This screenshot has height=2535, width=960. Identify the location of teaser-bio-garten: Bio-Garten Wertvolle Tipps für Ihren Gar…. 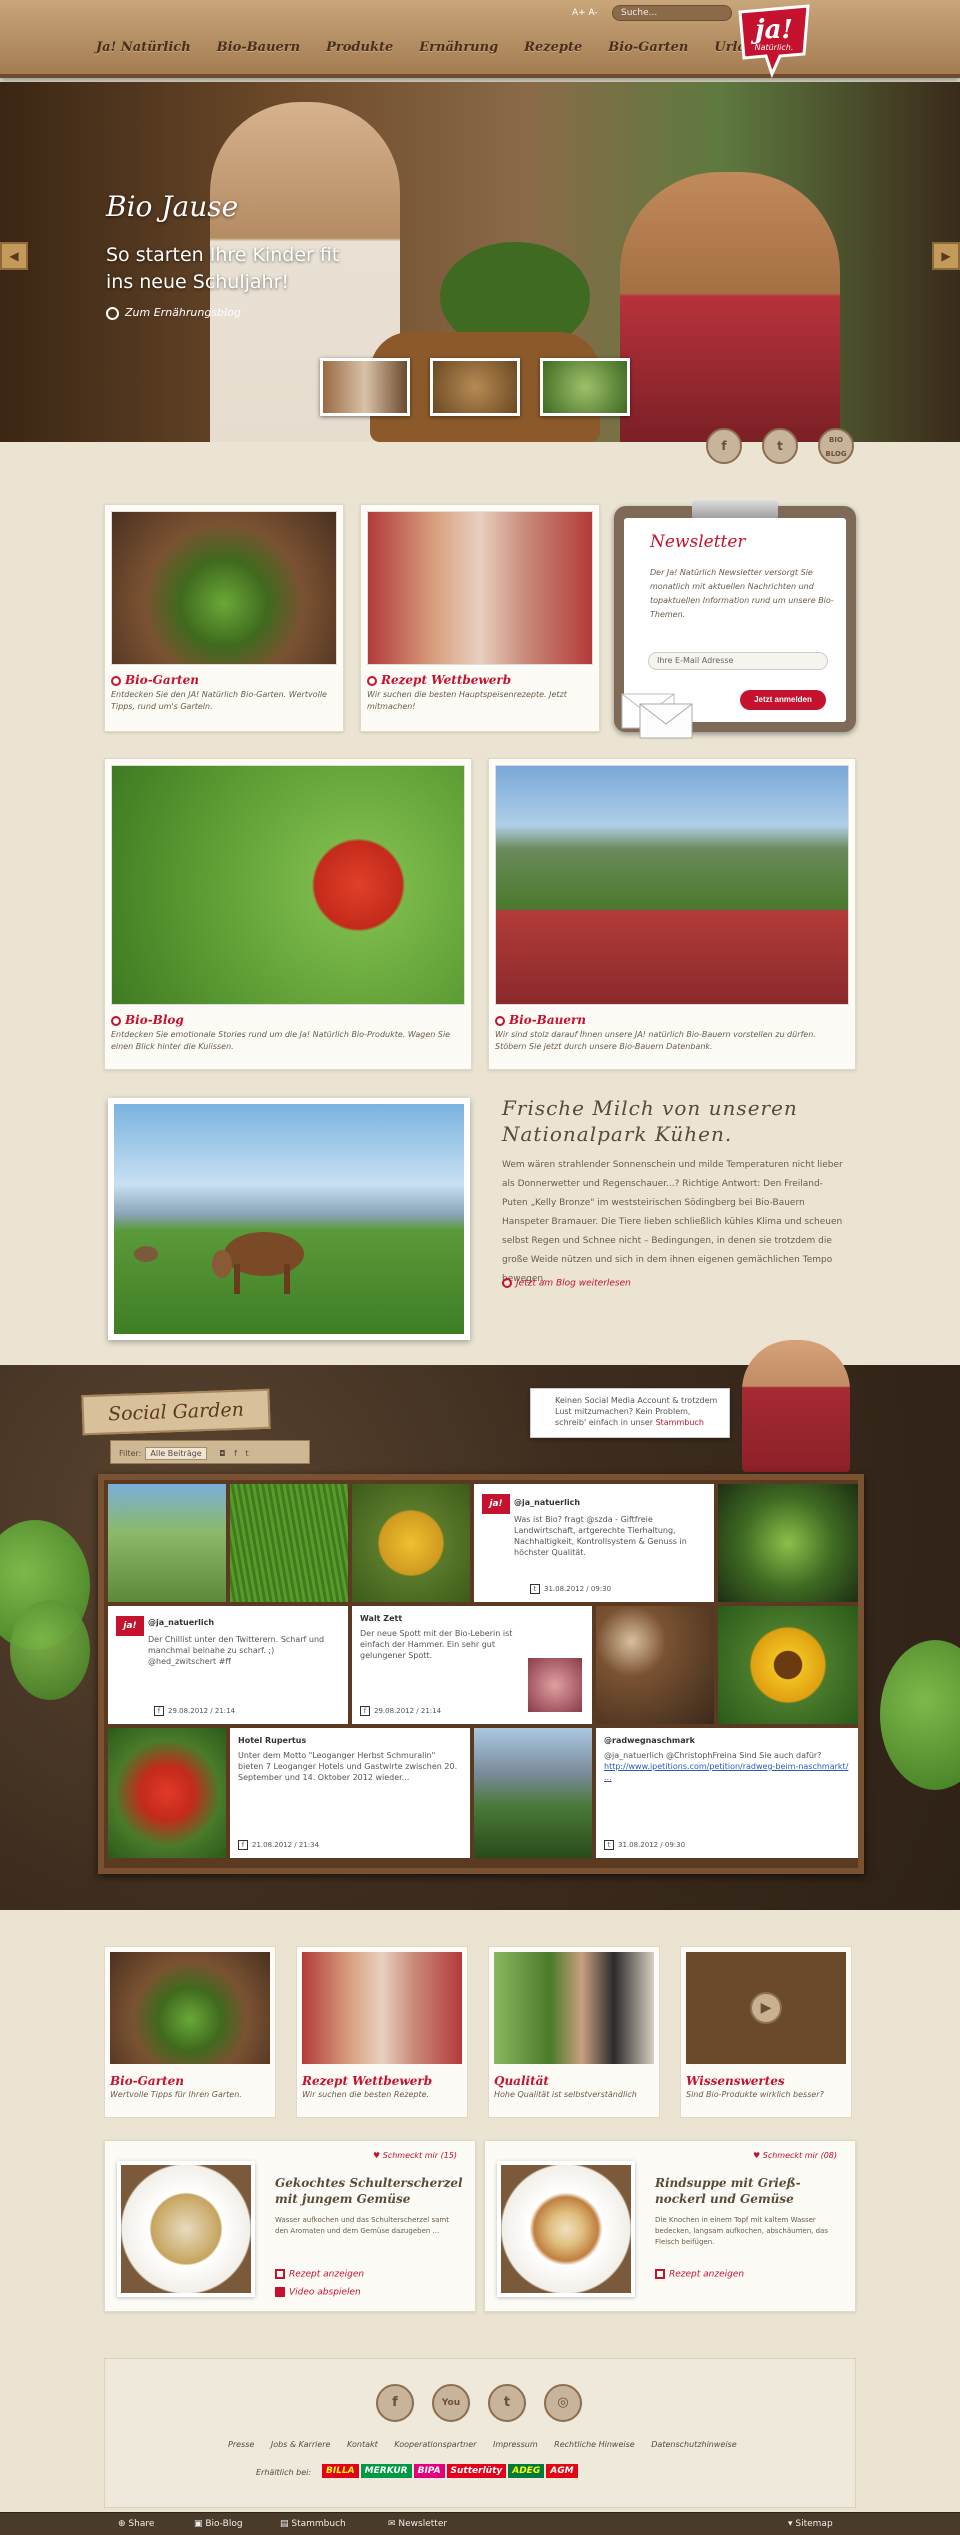
(190, 2032).